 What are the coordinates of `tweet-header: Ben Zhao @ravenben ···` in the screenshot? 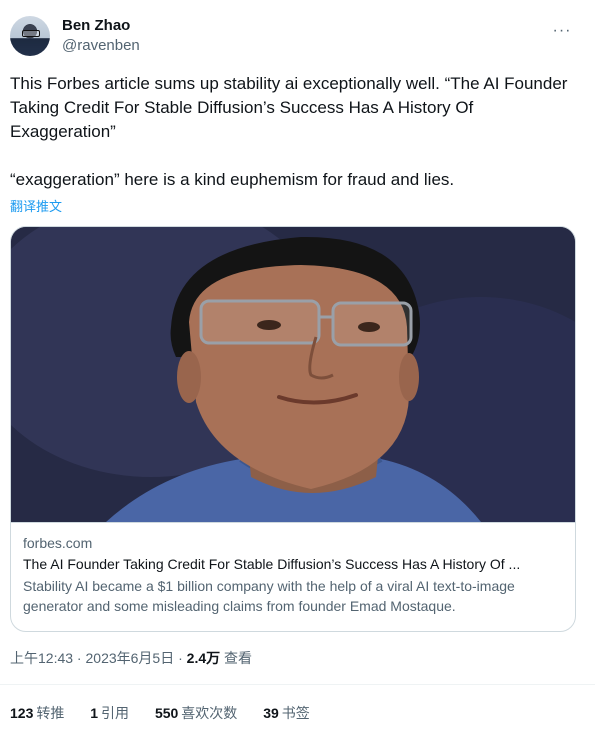 It's located at (297, 36).